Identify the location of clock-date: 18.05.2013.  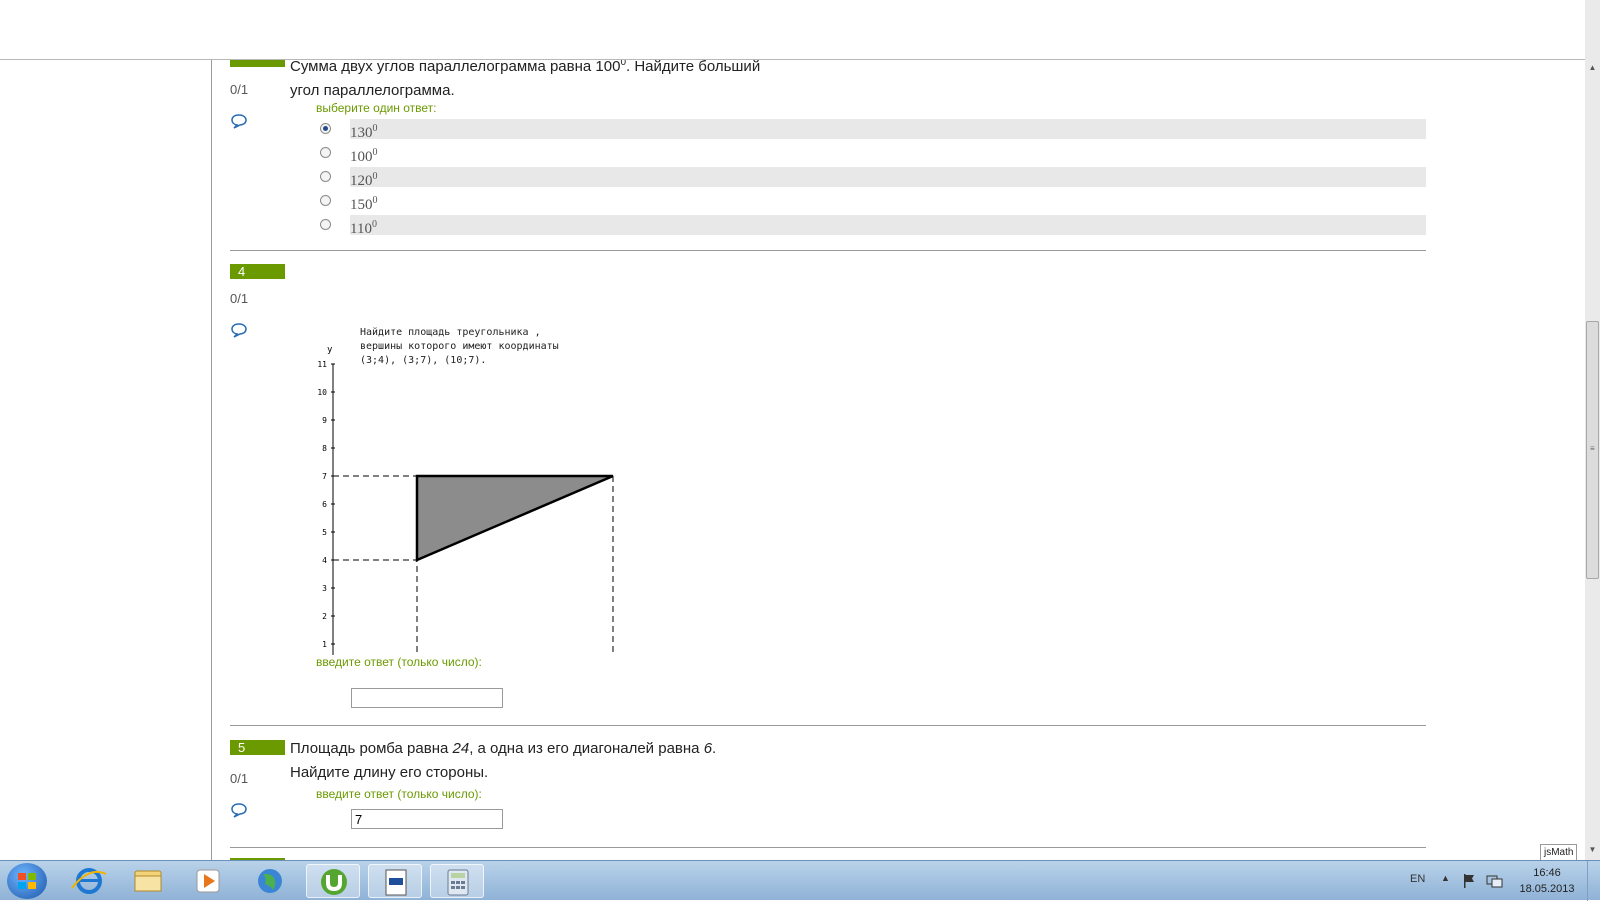
(1547, 889).